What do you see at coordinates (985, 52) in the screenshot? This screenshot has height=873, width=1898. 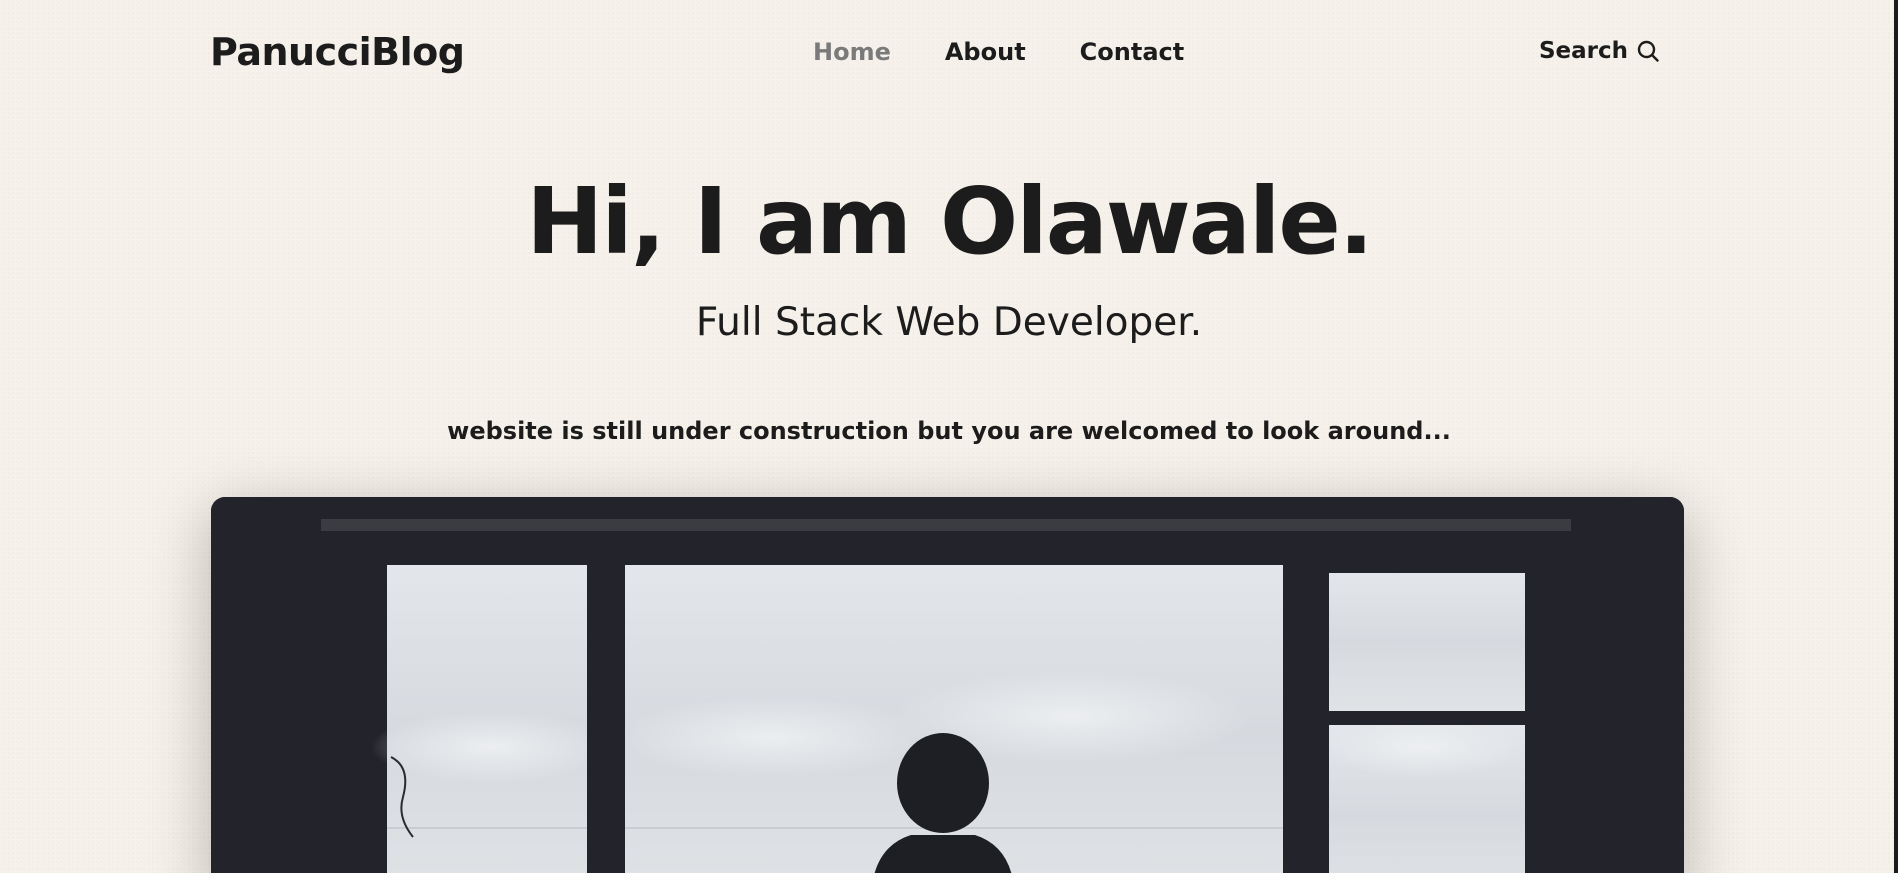 I see `nav-about-link: About` at bounding box center [985, 52].